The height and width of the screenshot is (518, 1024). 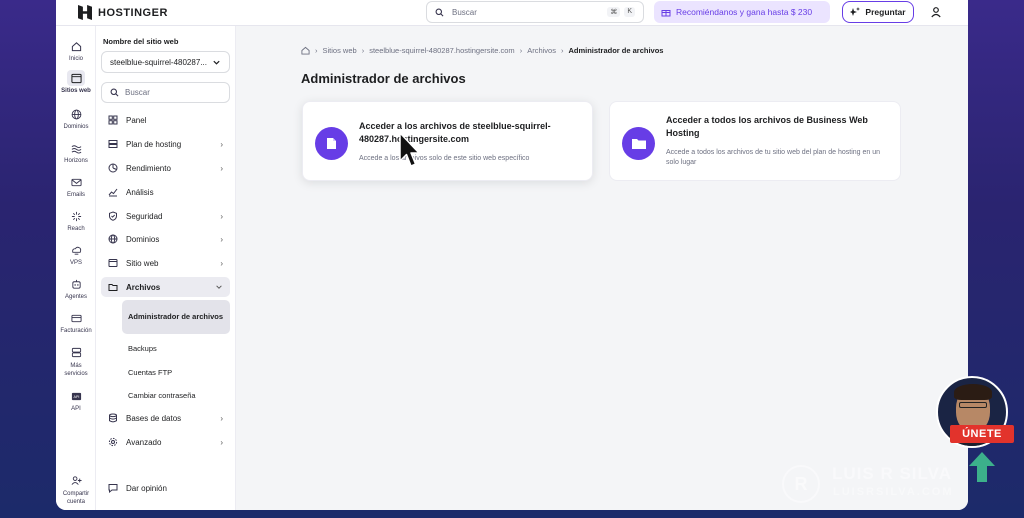 I want to click on search-placeholder: Buscar, so click(x=464, y=12).